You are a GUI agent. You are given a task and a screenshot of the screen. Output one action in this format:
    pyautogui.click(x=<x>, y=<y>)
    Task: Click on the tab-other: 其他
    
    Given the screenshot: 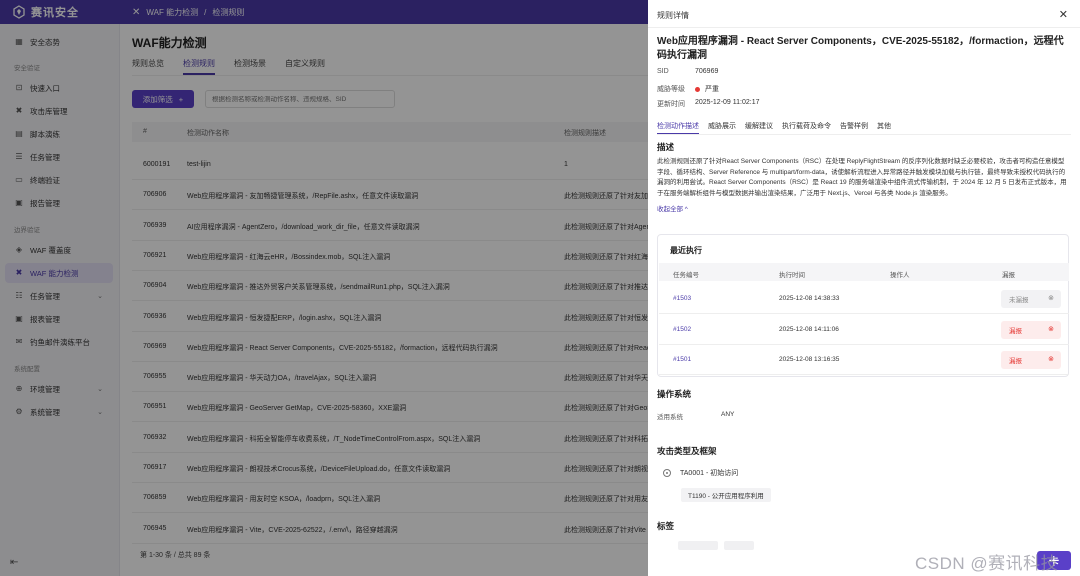 What is the action you would take?
    pyautogui.click(x=884, y=127)
    